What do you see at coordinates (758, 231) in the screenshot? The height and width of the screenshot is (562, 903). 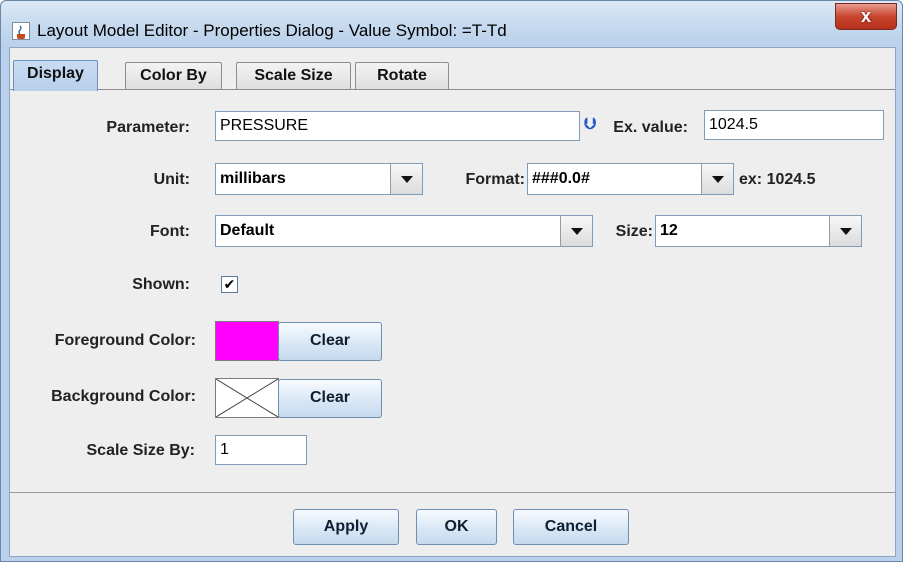 I see `size-select: 12` at bounding box center [758, 231].